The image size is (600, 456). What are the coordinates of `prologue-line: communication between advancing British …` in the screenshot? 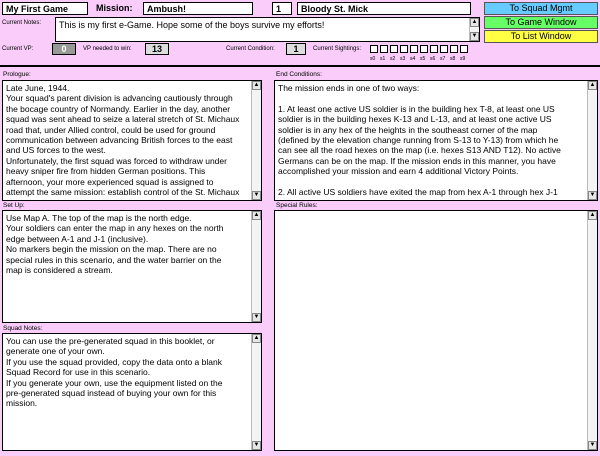 It's located at (119, 140).